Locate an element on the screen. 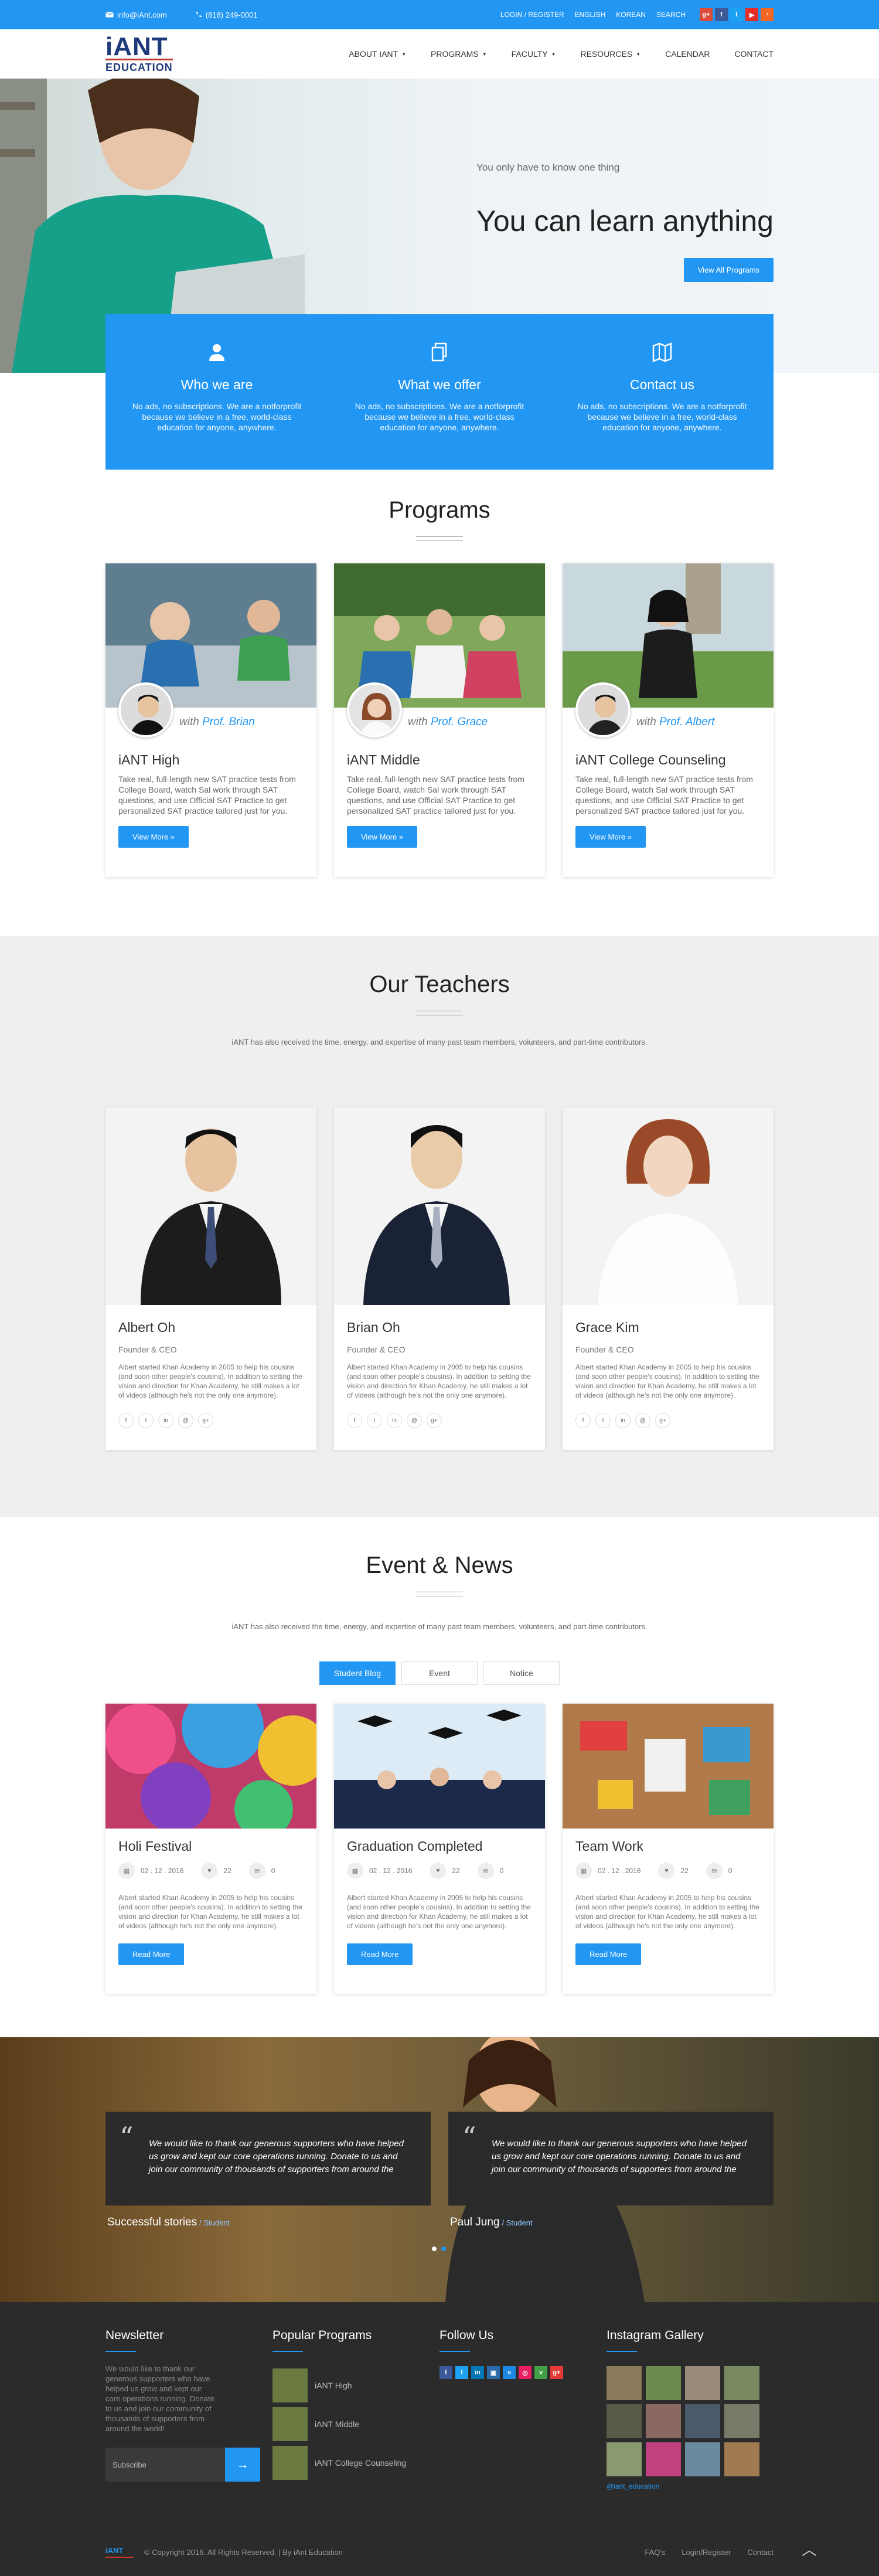 Image resolution: width=879 pixels, height=2576 pixels. search-link: SEARCH is located at coordinates (671, 15).